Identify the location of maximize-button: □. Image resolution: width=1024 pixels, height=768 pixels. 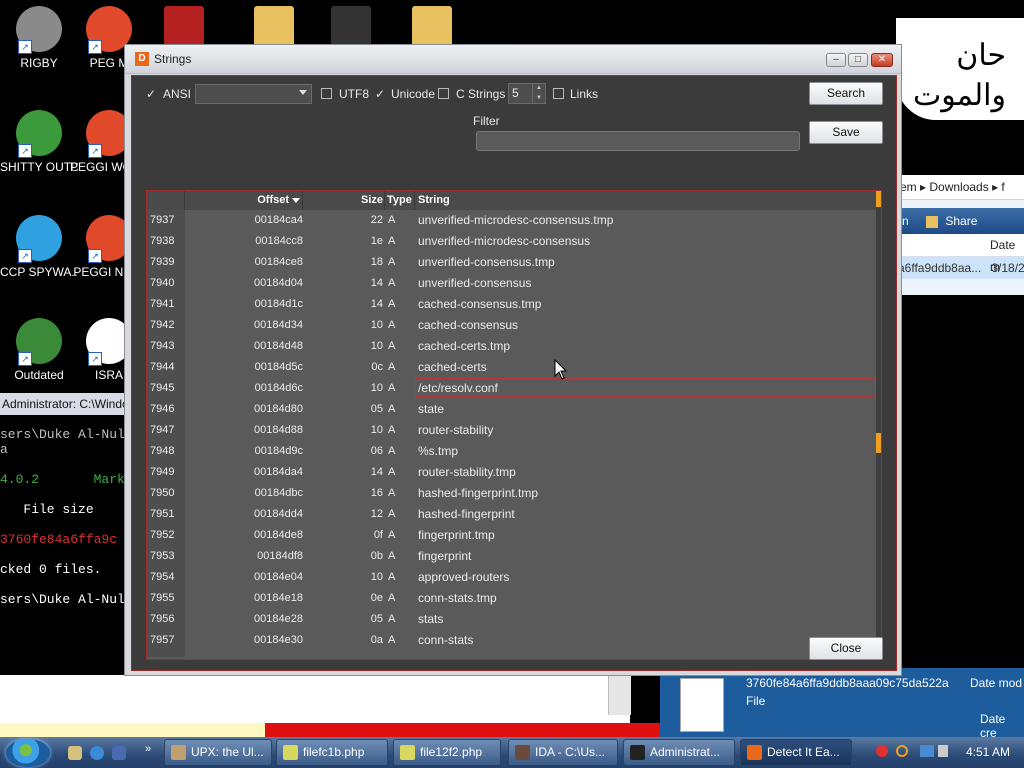
(858, 60).